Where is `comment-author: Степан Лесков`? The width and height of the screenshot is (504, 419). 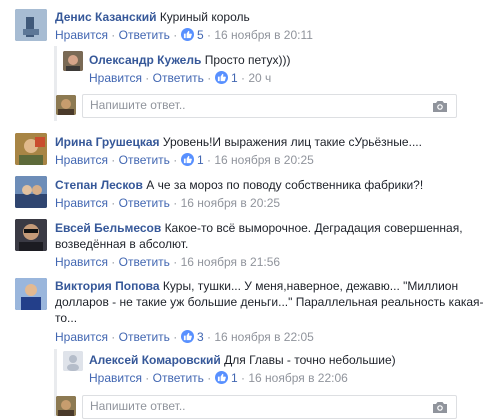
comment-author: Степан Лесков is located at coordinates (99, 185).